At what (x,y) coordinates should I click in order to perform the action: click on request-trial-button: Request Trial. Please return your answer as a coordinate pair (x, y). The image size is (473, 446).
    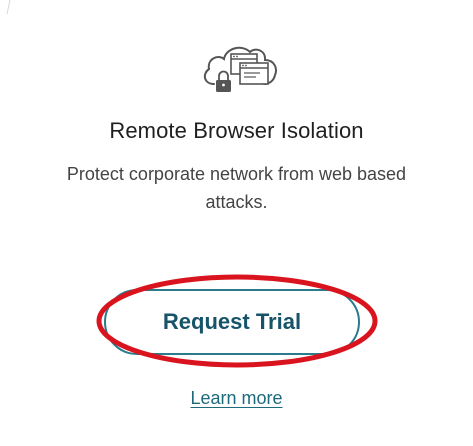
    Looking at the image, I should click on (232, 322).